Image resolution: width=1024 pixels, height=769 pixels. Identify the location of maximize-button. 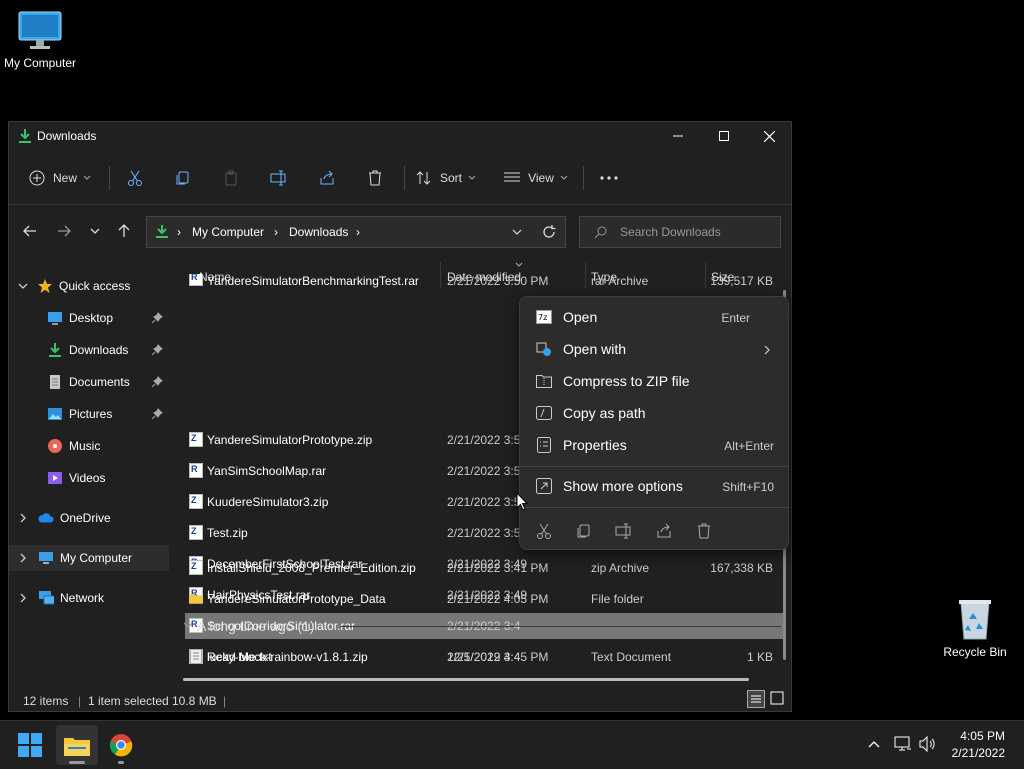
(724, 136).